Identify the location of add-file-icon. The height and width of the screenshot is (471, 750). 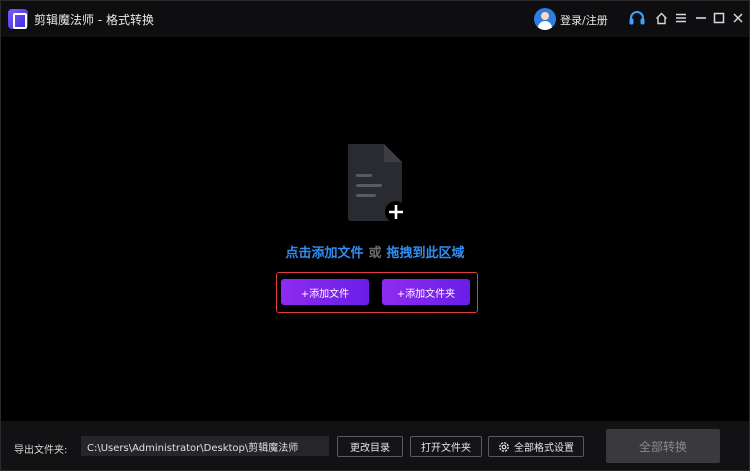
(376, 200).